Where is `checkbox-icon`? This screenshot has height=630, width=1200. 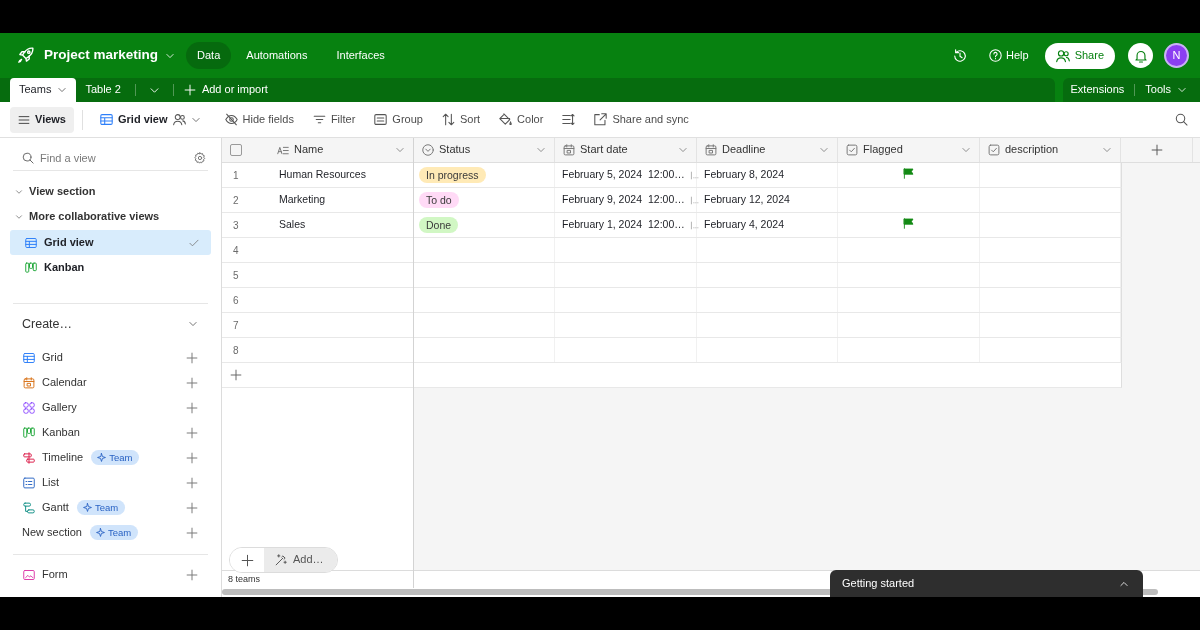
checkbox-icon is located at coordinates (852, 150).